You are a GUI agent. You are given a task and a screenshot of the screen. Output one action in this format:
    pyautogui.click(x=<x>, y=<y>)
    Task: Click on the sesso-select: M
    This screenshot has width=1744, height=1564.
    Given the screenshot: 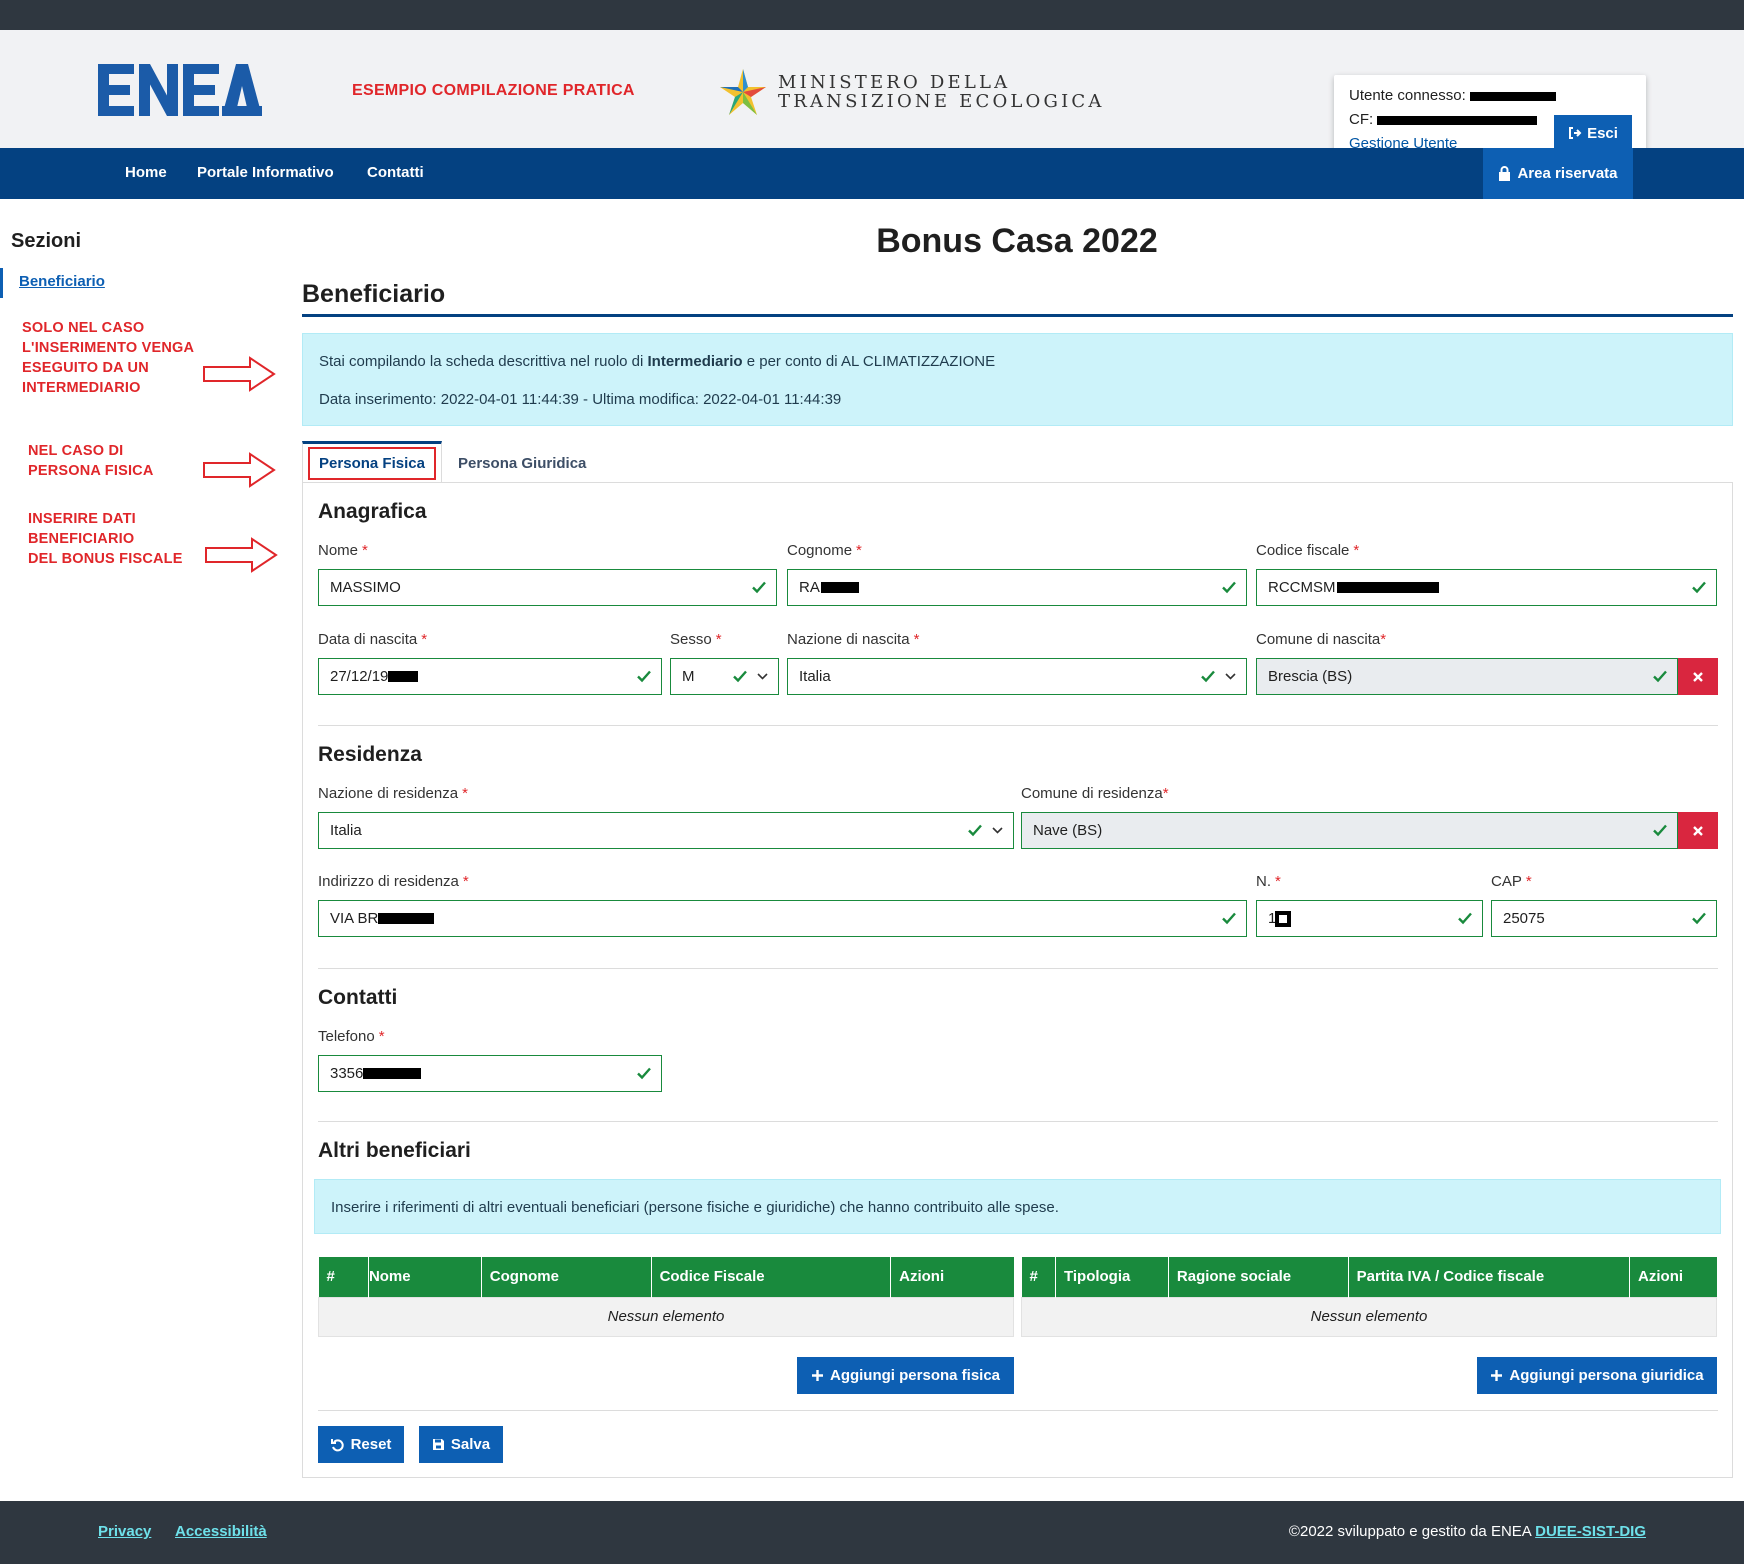 What is the action you would take?
    pyautogui.click(x=724, y=676)
    